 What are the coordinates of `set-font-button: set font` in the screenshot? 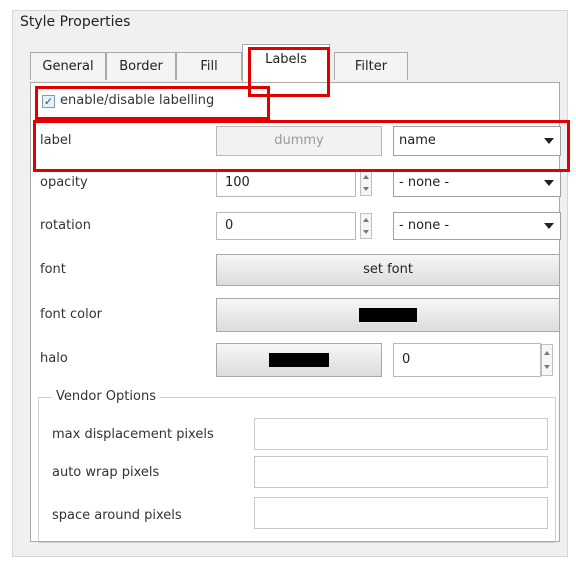 It's located at (388, 270).